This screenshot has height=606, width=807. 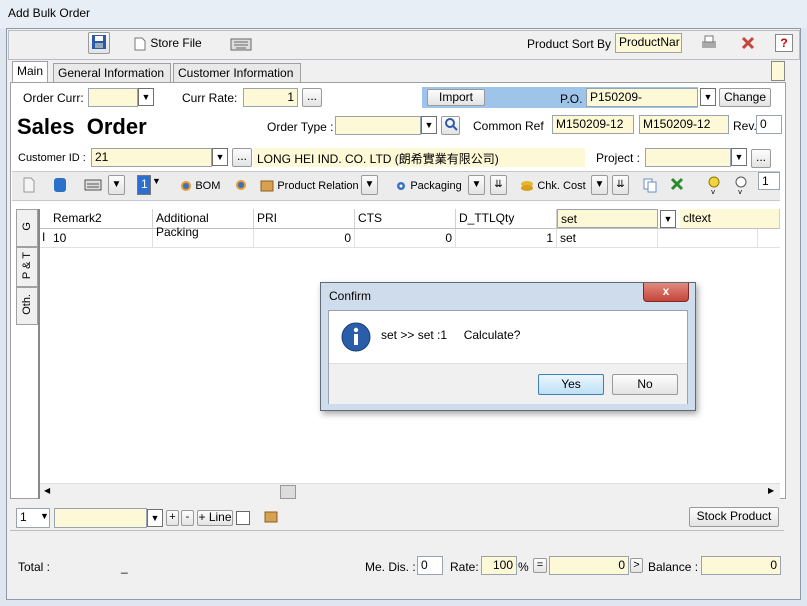 What do you see at coordinates (29, 186) in the screenshot?
I see `new-item-button` at bounding box center [29, 186].